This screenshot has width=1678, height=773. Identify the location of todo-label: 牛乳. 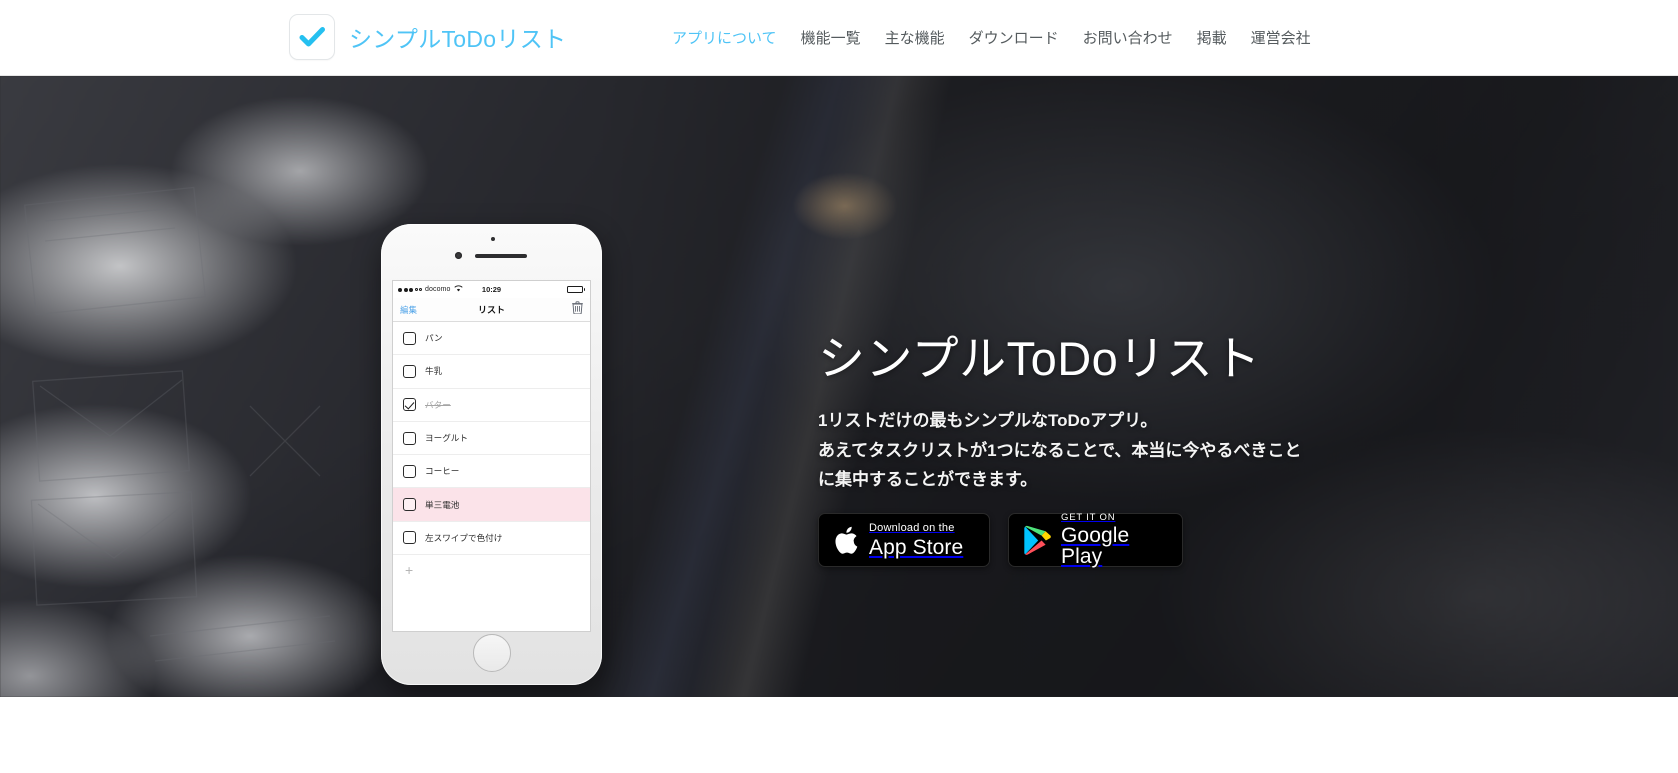
(434, 371).